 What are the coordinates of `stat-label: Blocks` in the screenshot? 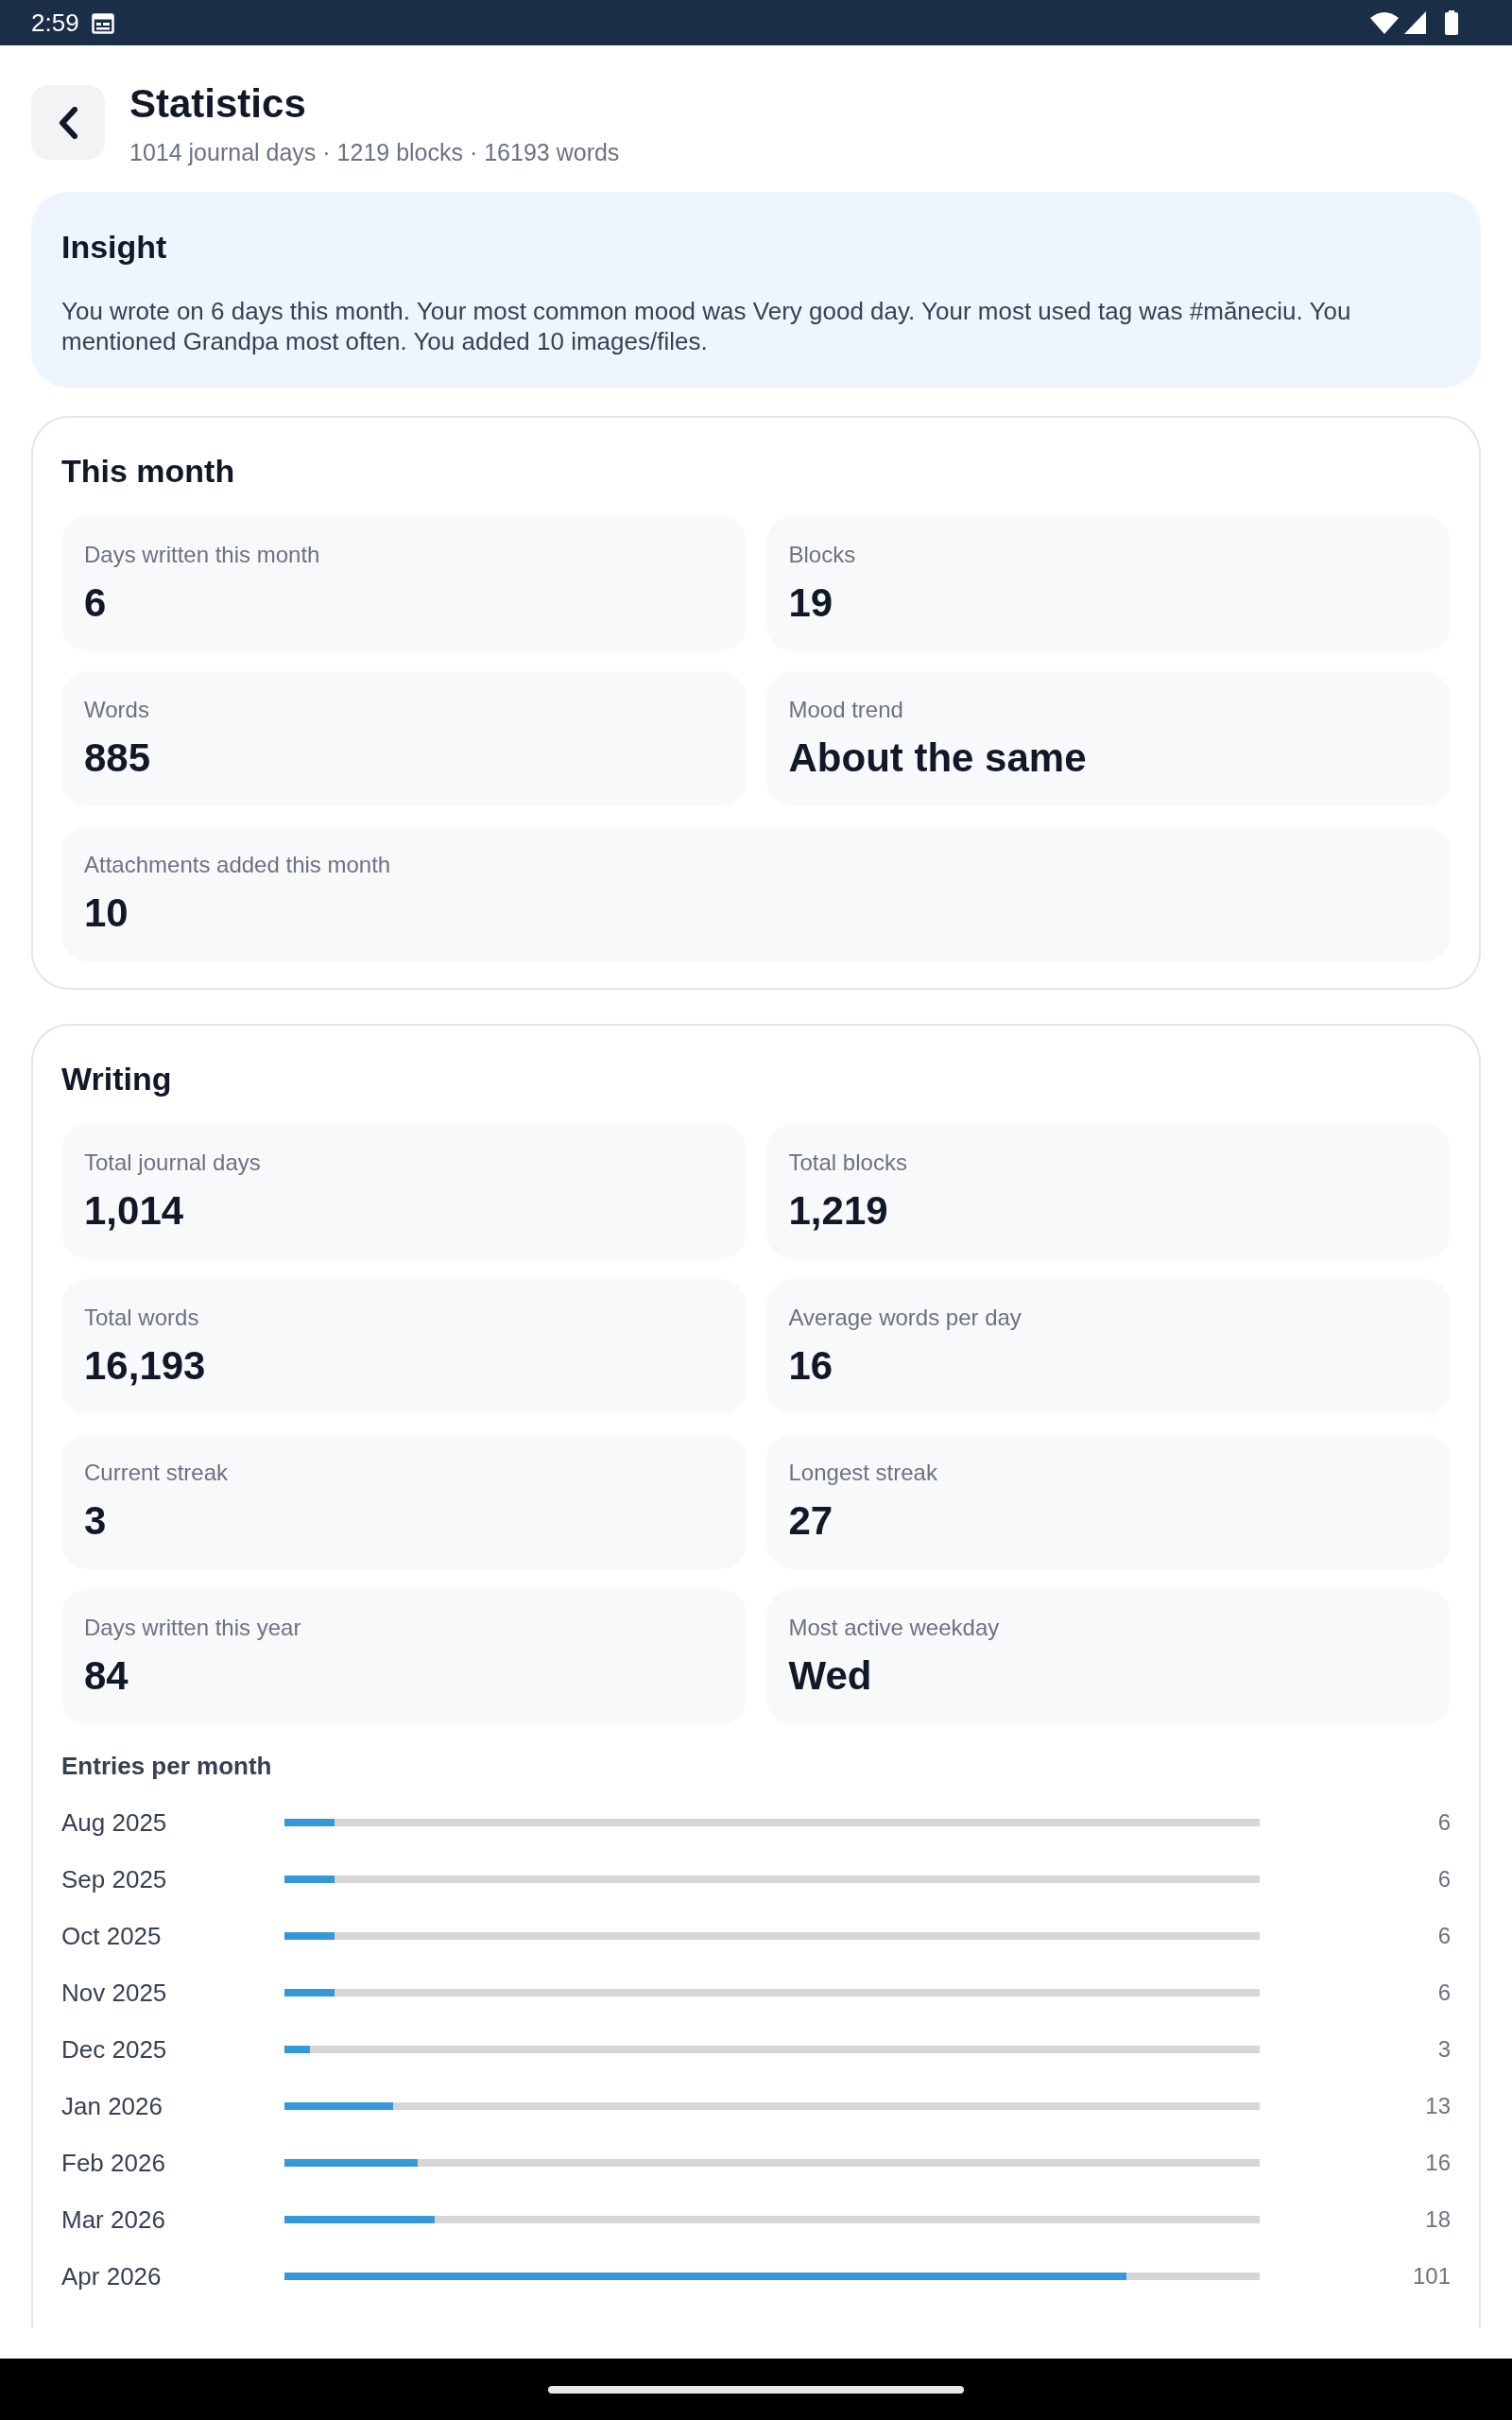 It's located at (822, 555).